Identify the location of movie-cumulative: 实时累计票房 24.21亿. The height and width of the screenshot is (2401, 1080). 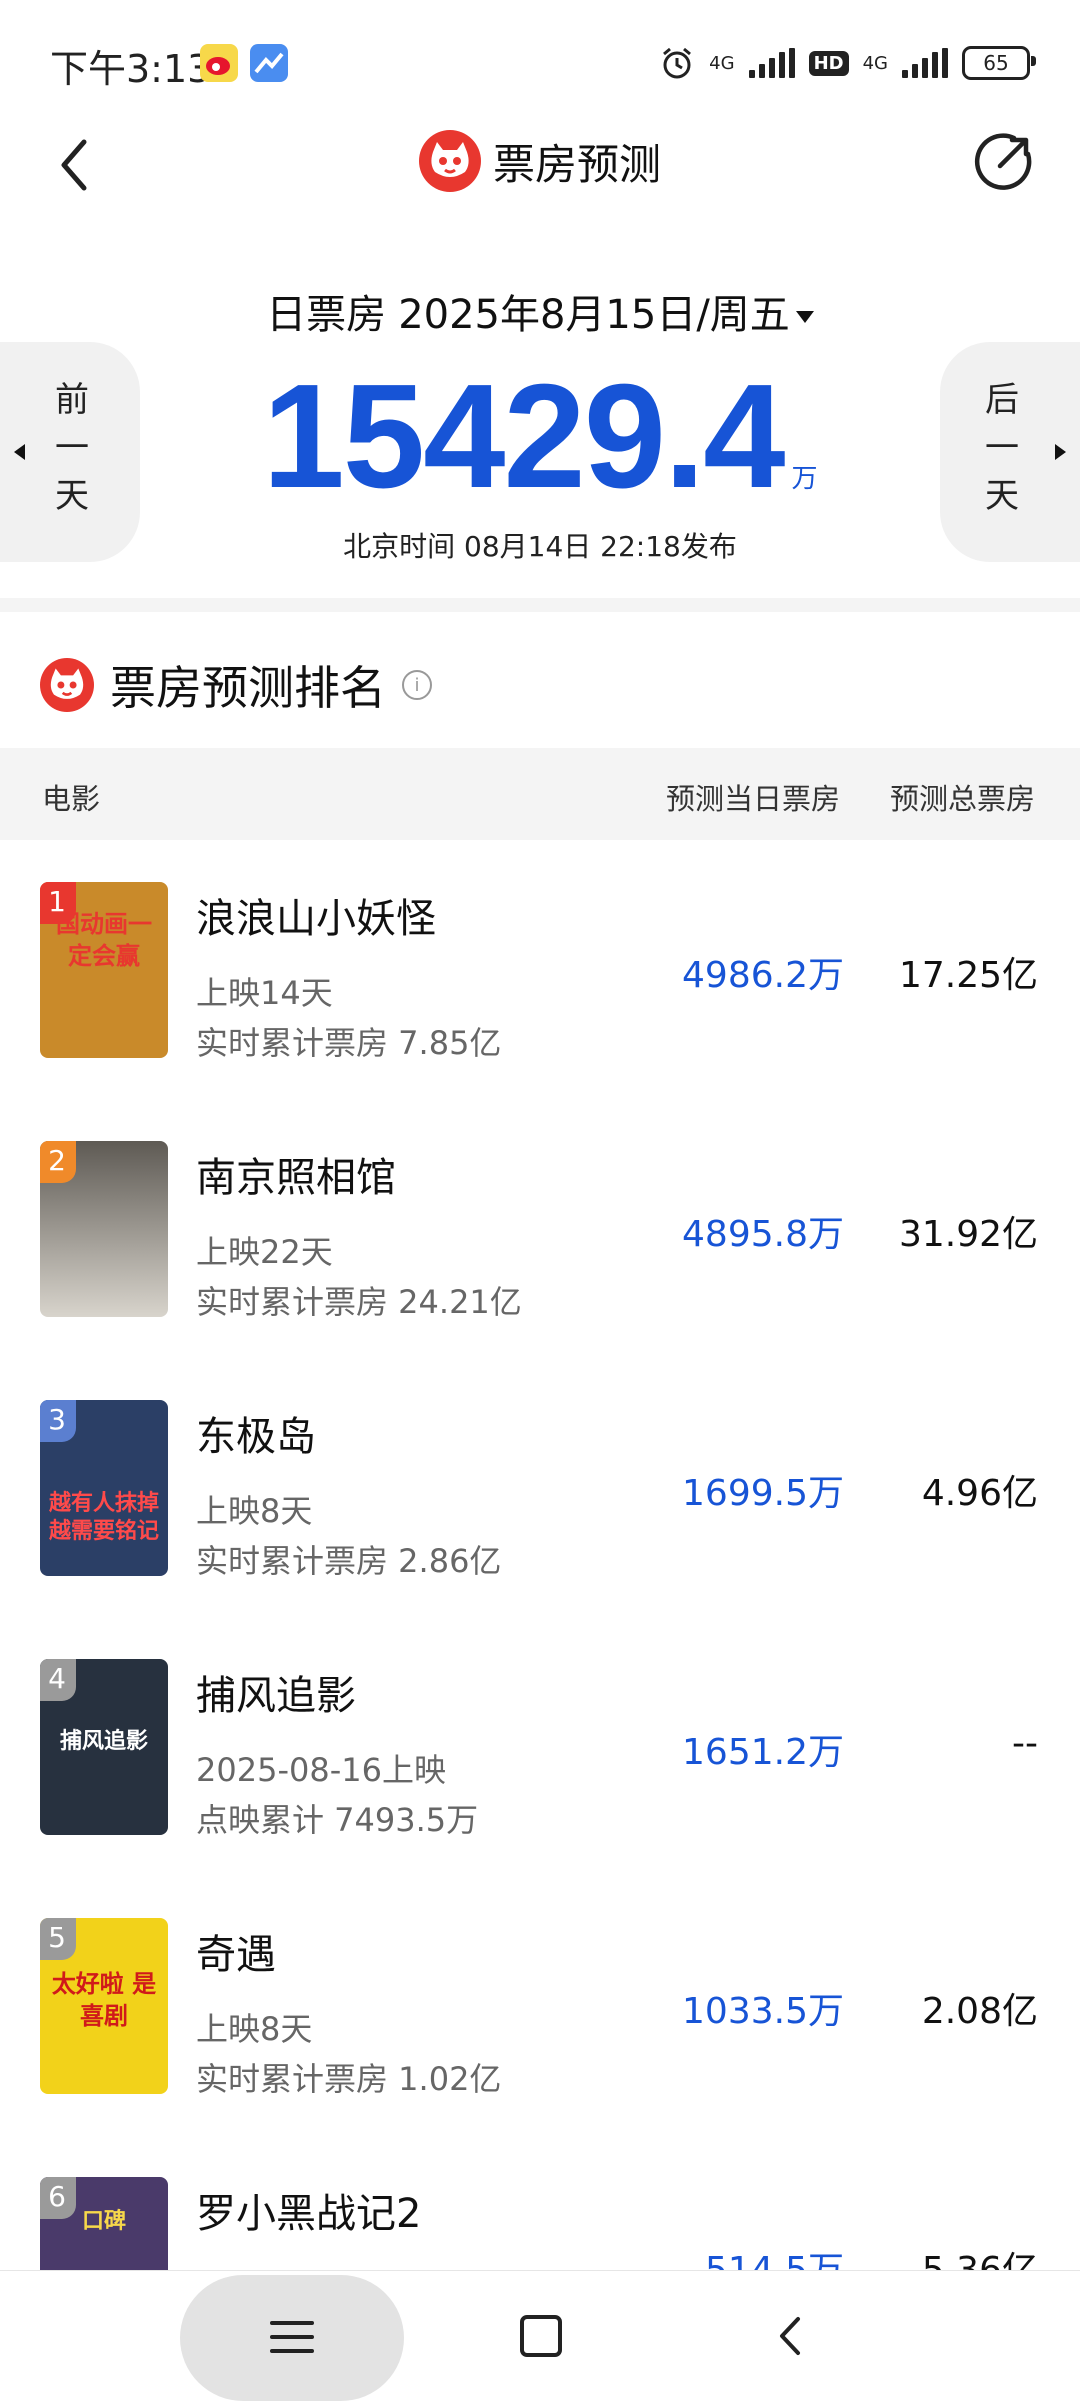
(359, 1302).